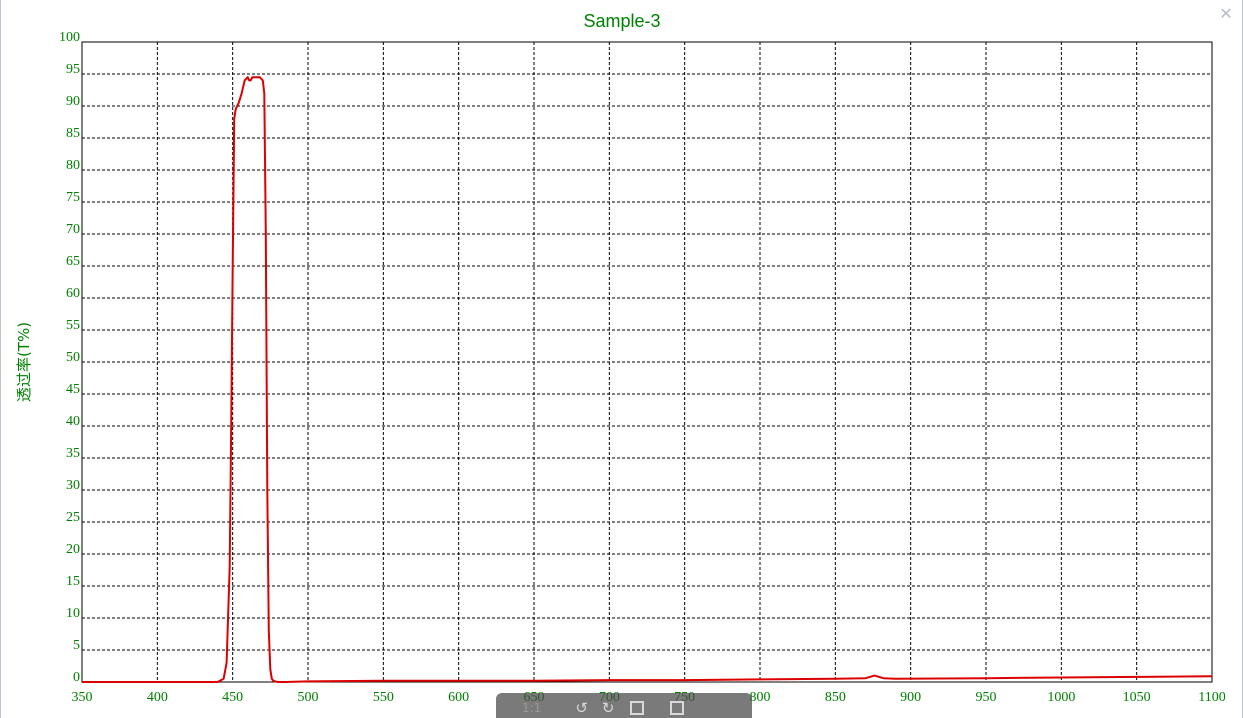 This screenshot has width=1243, height=718. I want to click on x-tick-label: 400, so click(157, 697).